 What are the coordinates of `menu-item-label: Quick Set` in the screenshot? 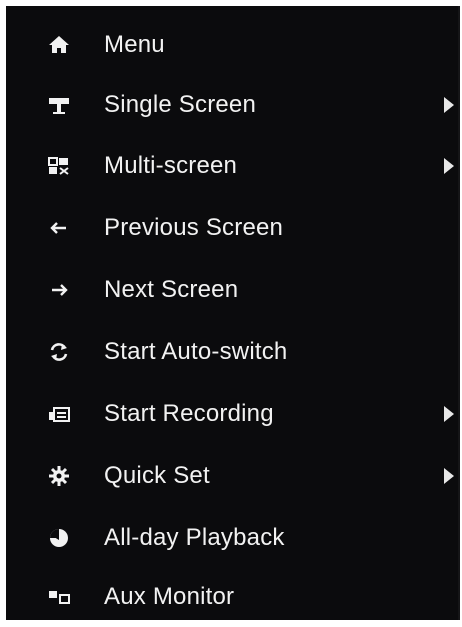 It's located at (157, 475).